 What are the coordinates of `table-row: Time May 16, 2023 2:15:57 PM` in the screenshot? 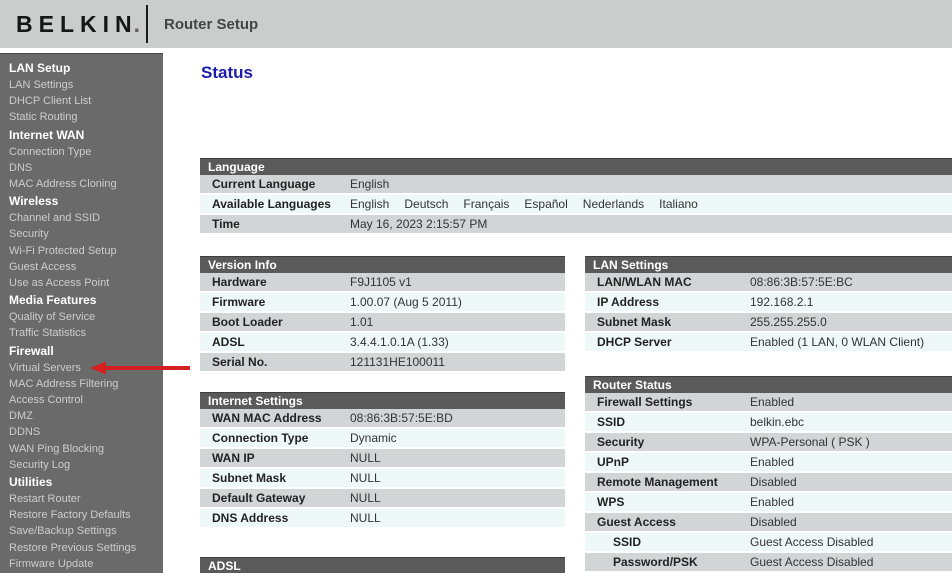 It's located at (576, 225).